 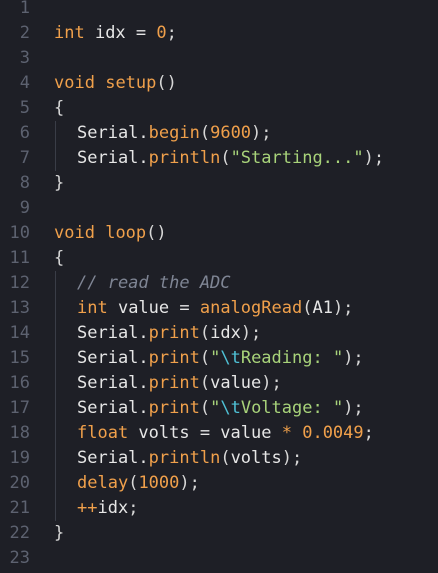 I want to click on code-line: 21 ++idx;, so click(x=219, y=508).